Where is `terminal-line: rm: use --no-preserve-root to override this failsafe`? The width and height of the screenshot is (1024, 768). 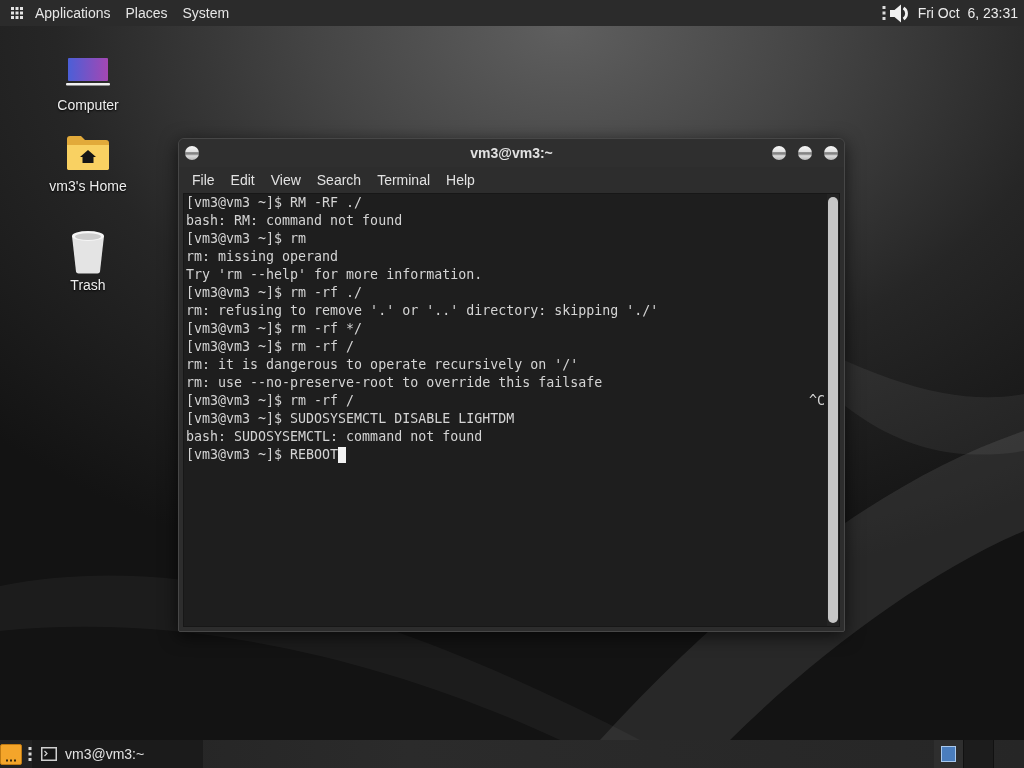 terminal-line: rm: use --no-preserve-root to override this failsafe is located at coordinates (394, 383).